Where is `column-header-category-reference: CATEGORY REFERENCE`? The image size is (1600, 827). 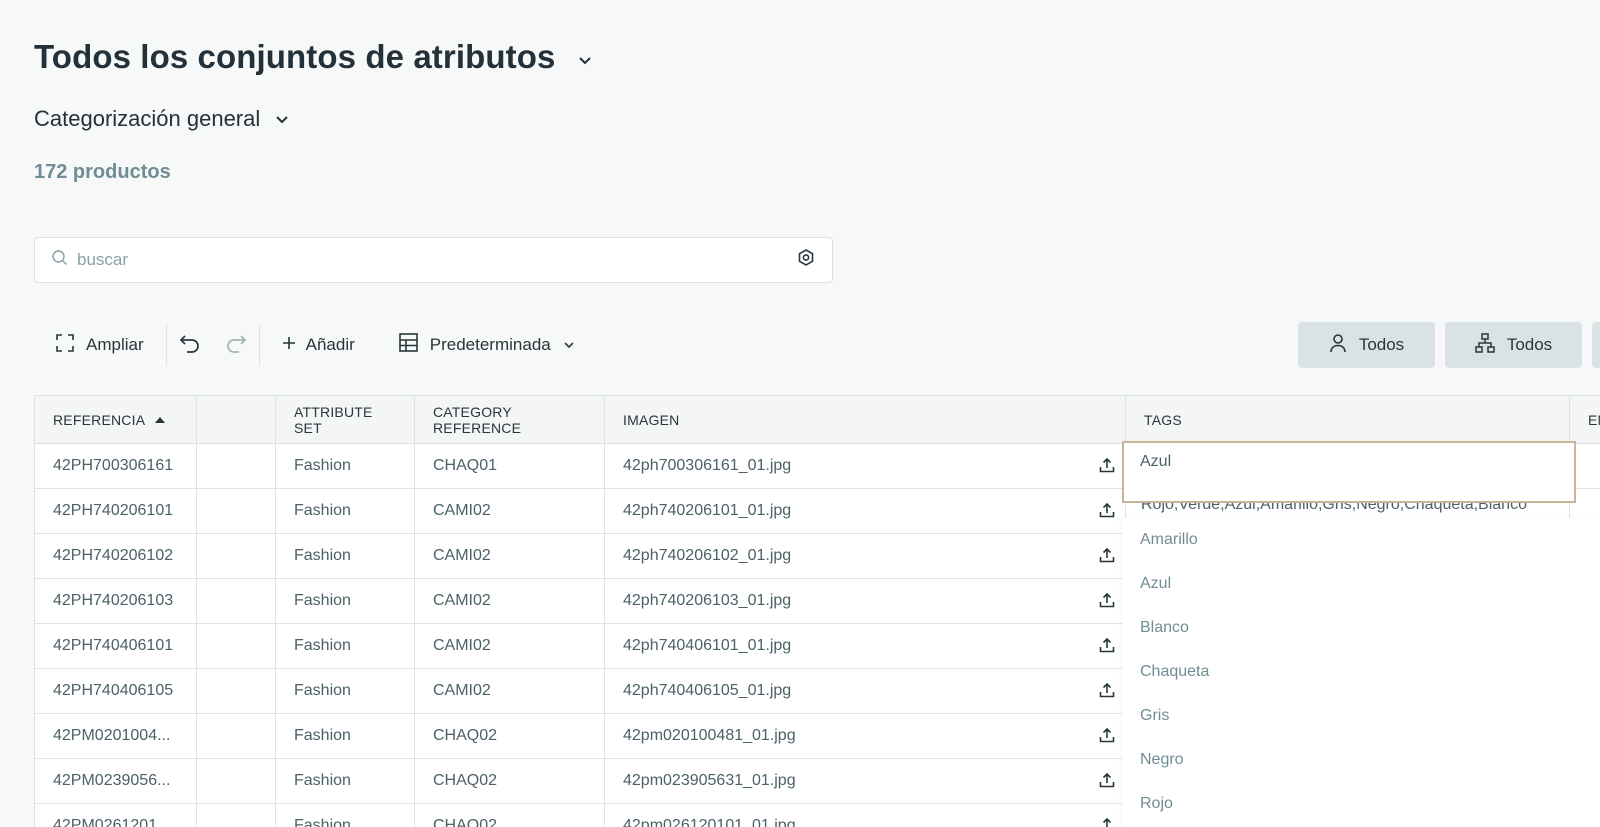
column-header-category-reference: CATEGORY REFERENCE is located at coordinates (509, 419).